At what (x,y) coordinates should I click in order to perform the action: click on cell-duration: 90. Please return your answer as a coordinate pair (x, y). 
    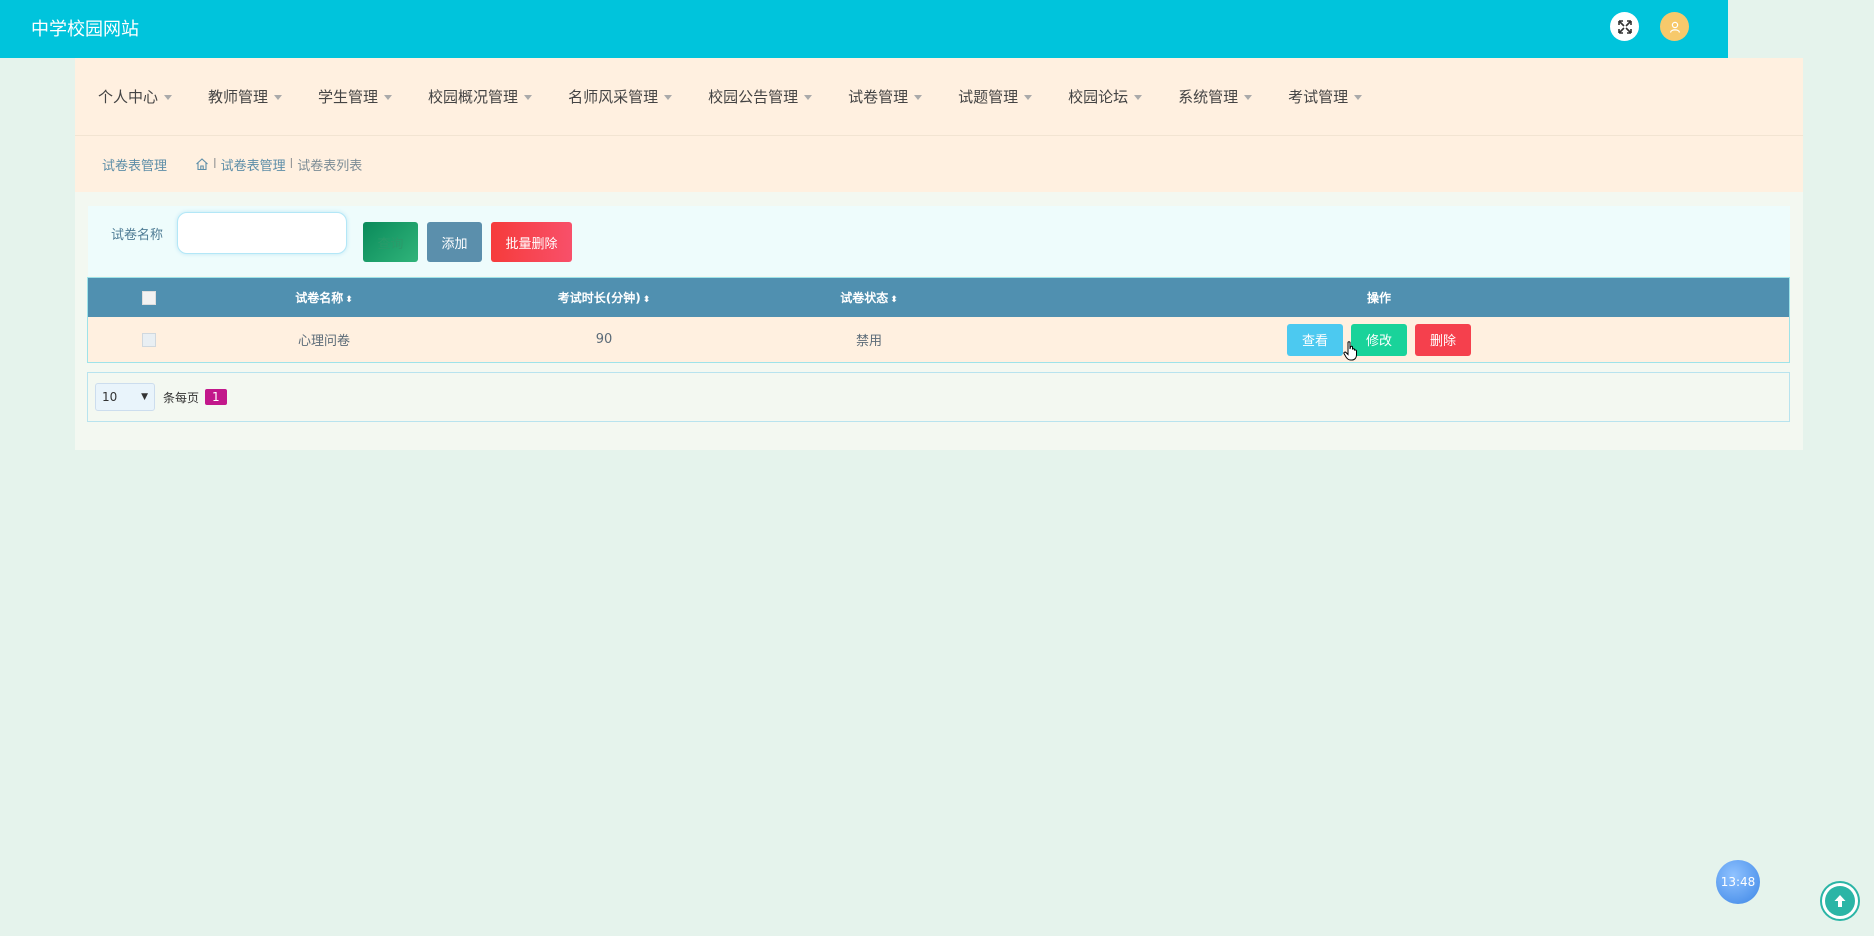
    Looking at the image, I should click on (604, 339).